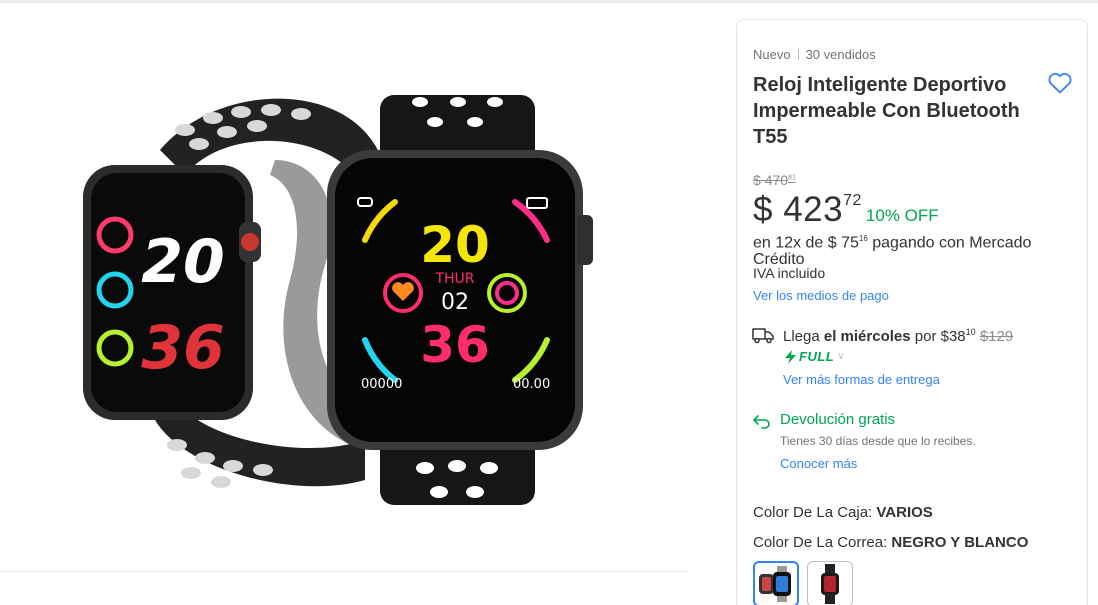 The image size is (1098, 605). Describe the element at coordinates (852, 200) in the screenshot. I see `price-cents: 72` at that location.